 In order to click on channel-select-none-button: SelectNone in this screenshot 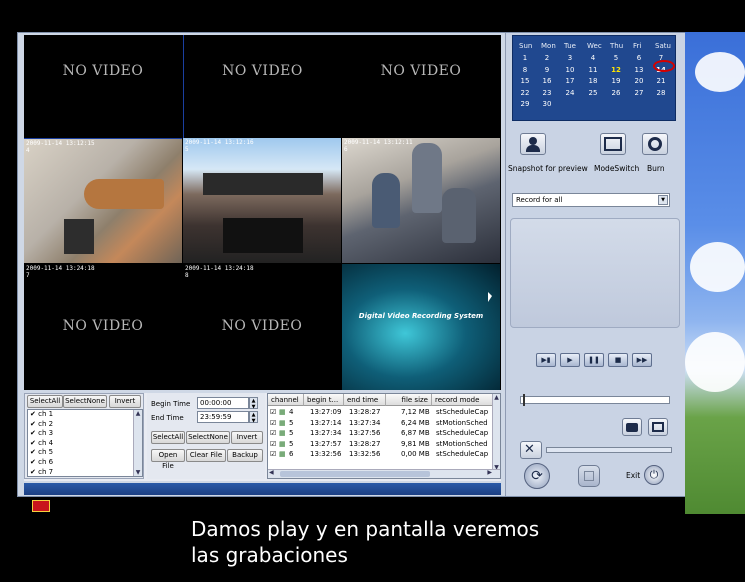, I will do `click(85, 401)`.